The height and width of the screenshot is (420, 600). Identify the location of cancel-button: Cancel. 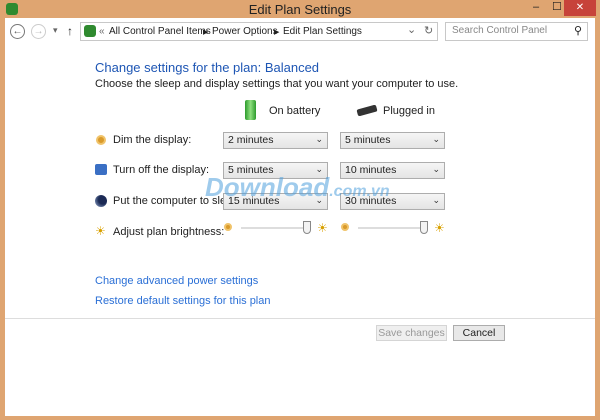
(479, 333).